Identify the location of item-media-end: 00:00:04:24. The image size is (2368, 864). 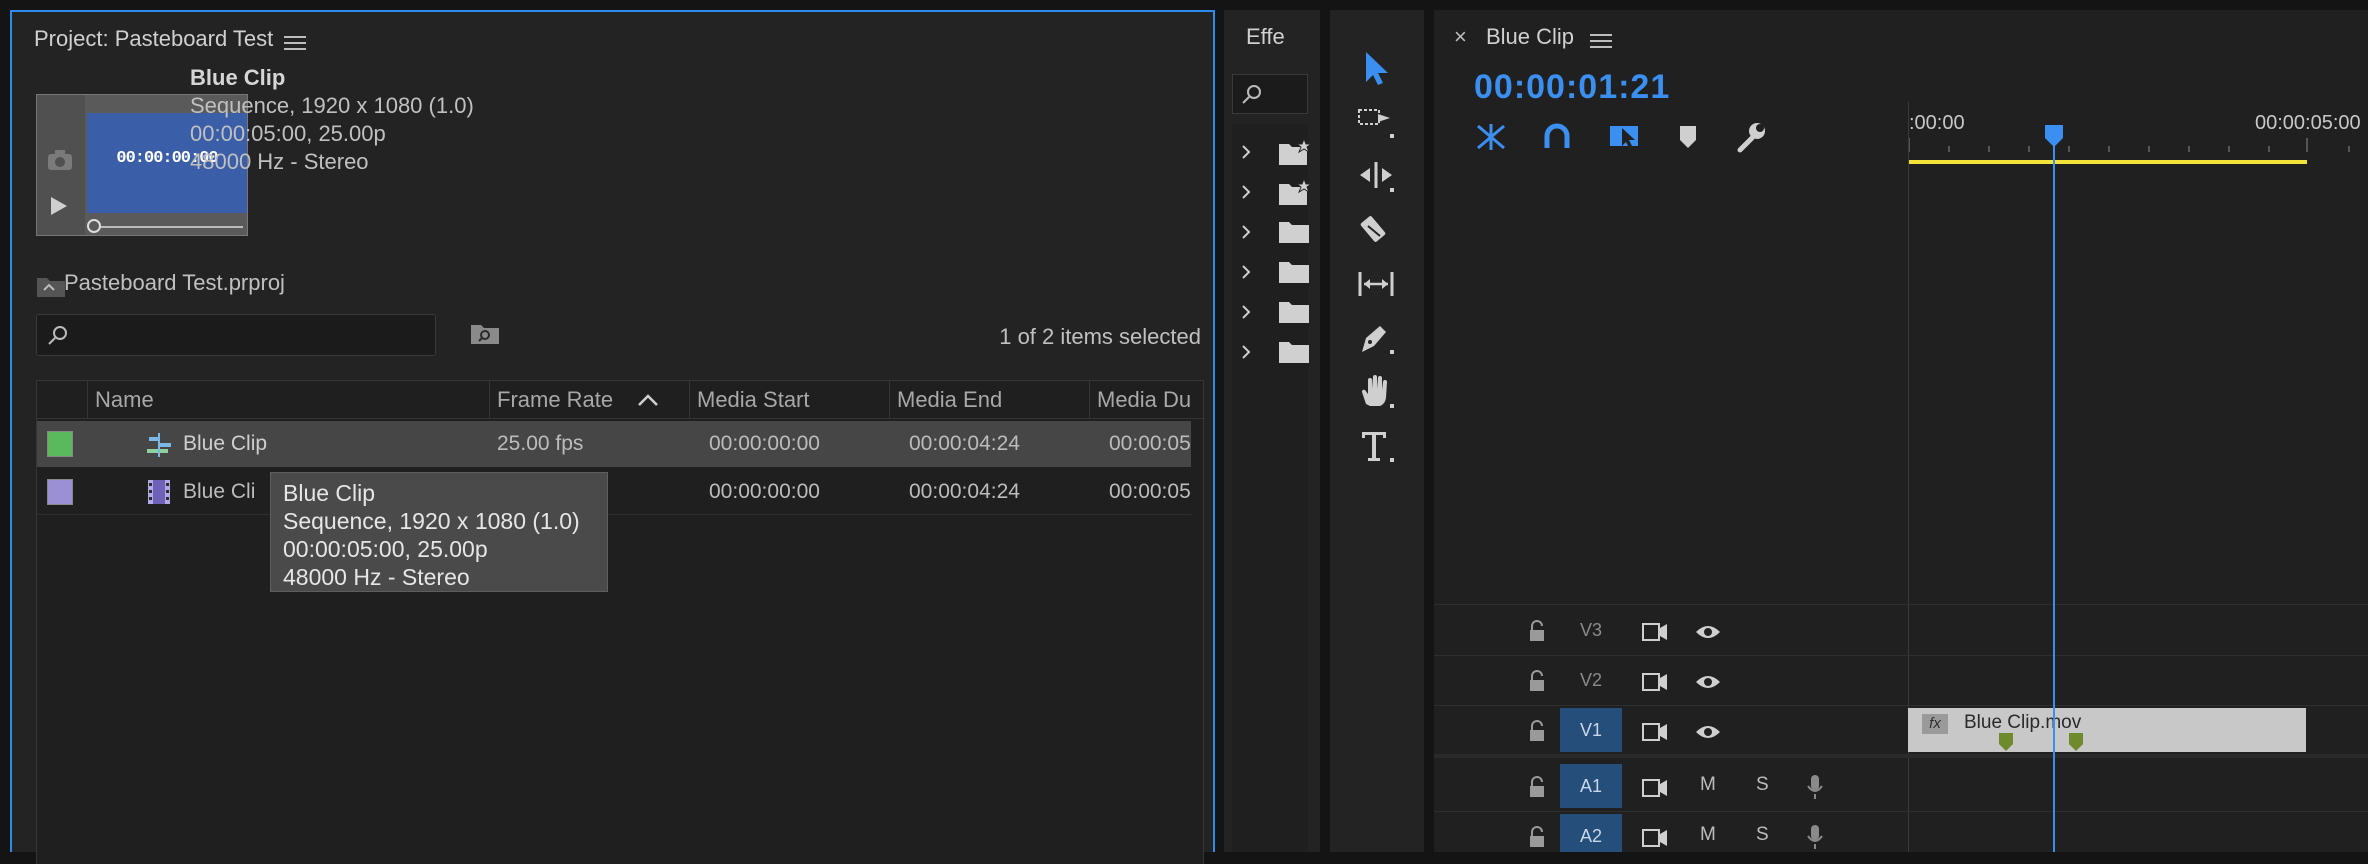
(964, 443).